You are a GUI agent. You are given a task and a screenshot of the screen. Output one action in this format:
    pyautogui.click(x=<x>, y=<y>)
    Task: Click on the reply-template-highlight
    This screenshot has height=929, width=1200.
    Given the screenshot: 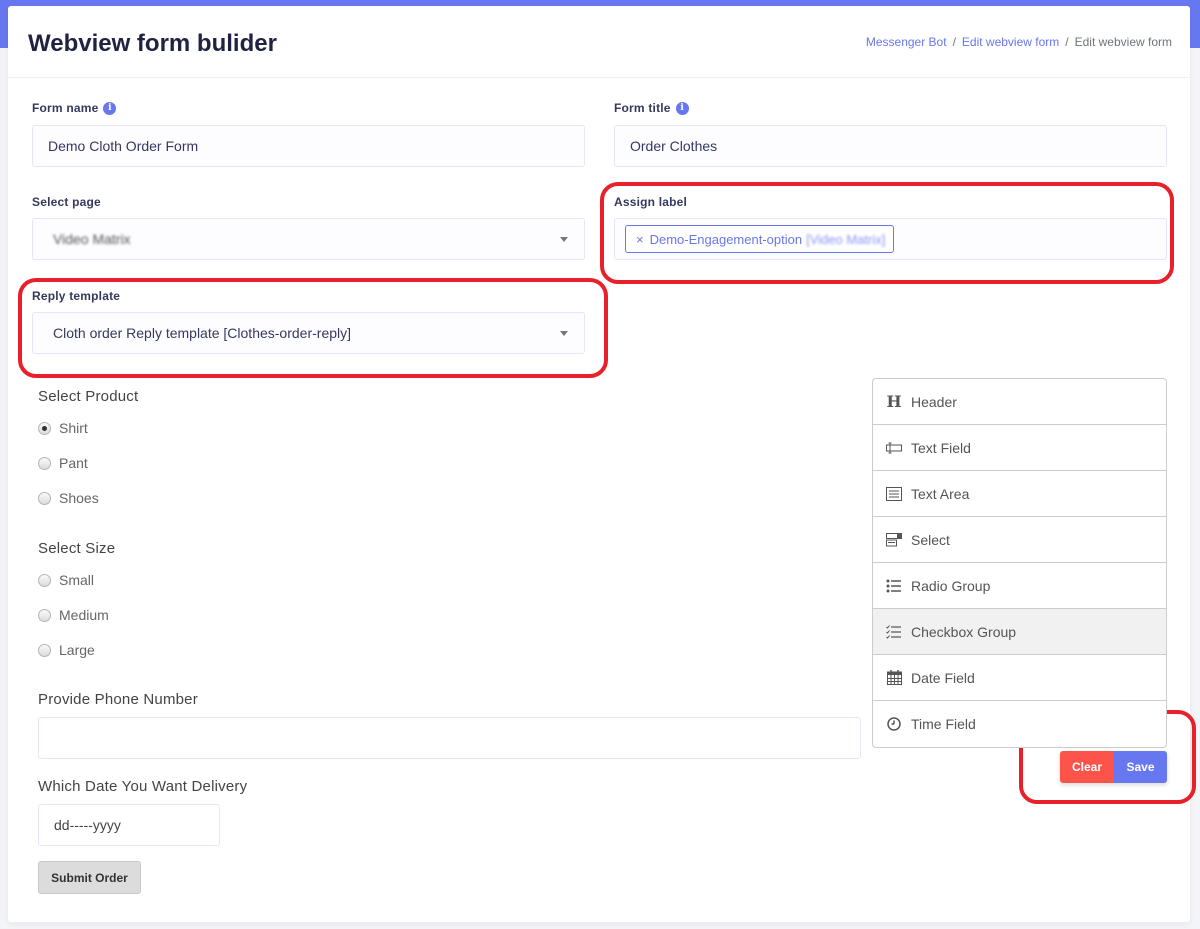 What is the action you would take?
    pyautogui.click(x=313, y=328)
    